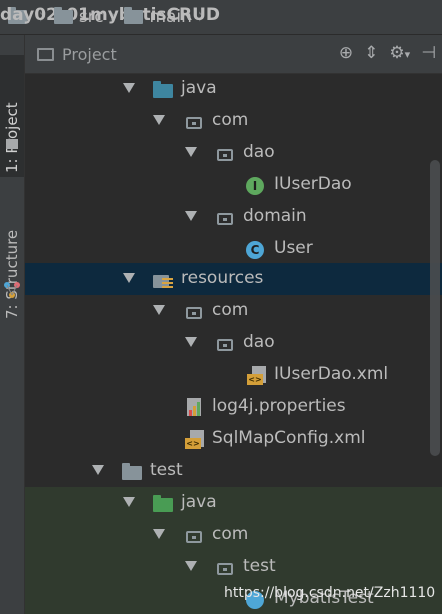 The width and height of the screenshot is (442, 614). I want to click on tree-item-iuserdao-xml: <> IUserDao.xml, so click(233, 375).